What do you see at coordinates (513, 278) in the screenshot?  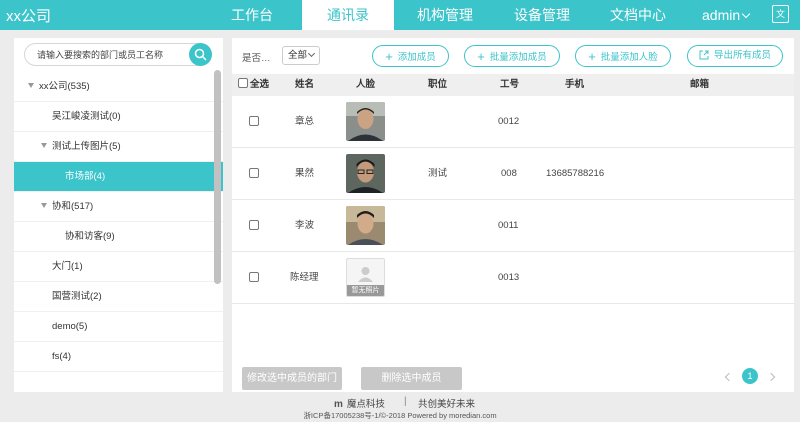 I see `table-row: 陈经理 暂无照片 0013` at bounding box center [513, 278].